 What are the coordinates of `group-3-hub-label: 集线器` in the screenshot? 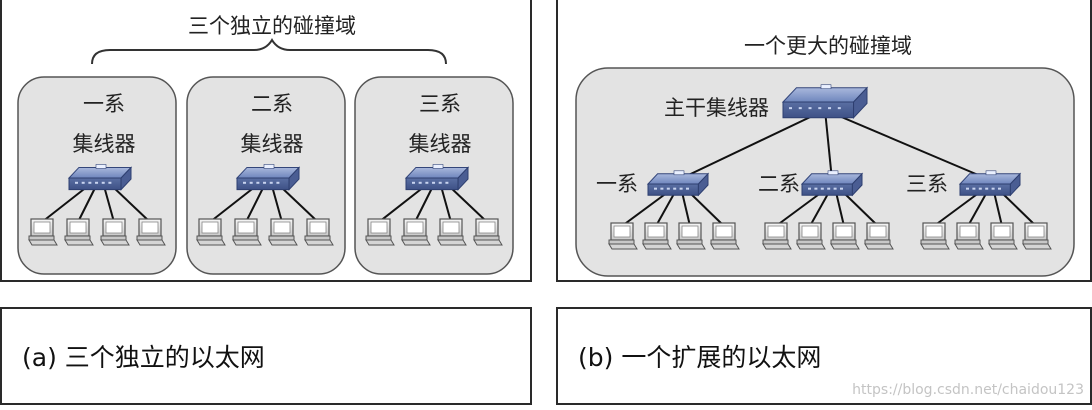 It's located at (440, 144).